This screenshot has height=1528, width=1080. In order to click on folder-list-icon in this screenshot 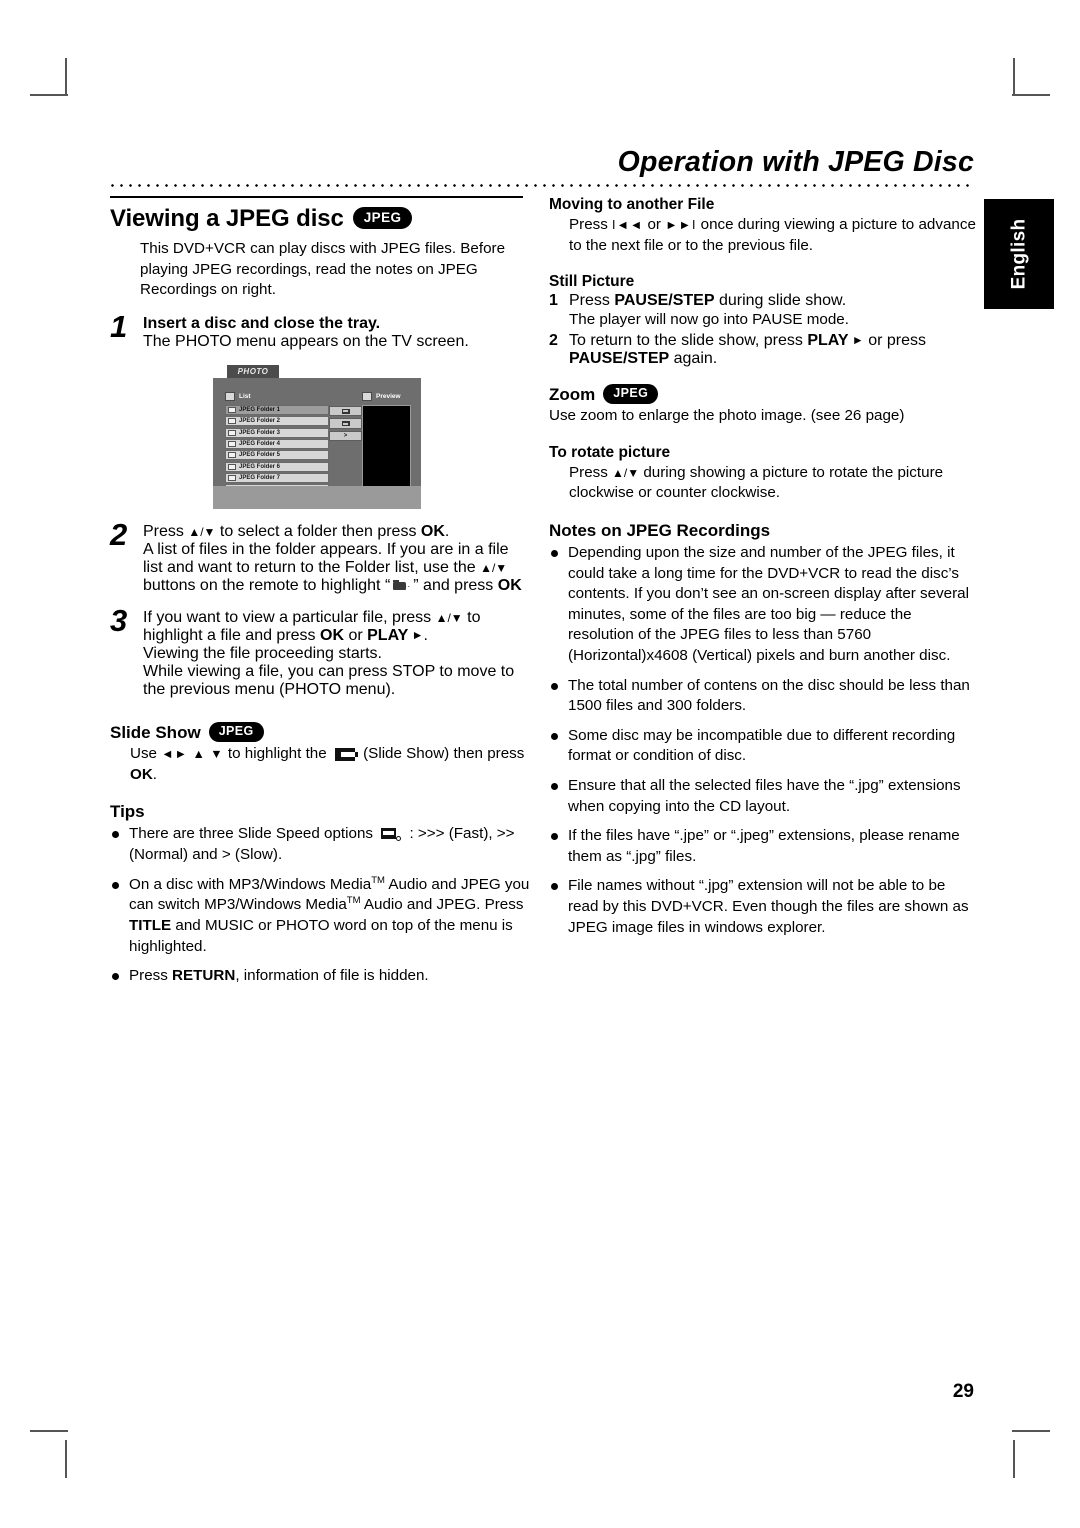, I will do `click(230, 397)`.